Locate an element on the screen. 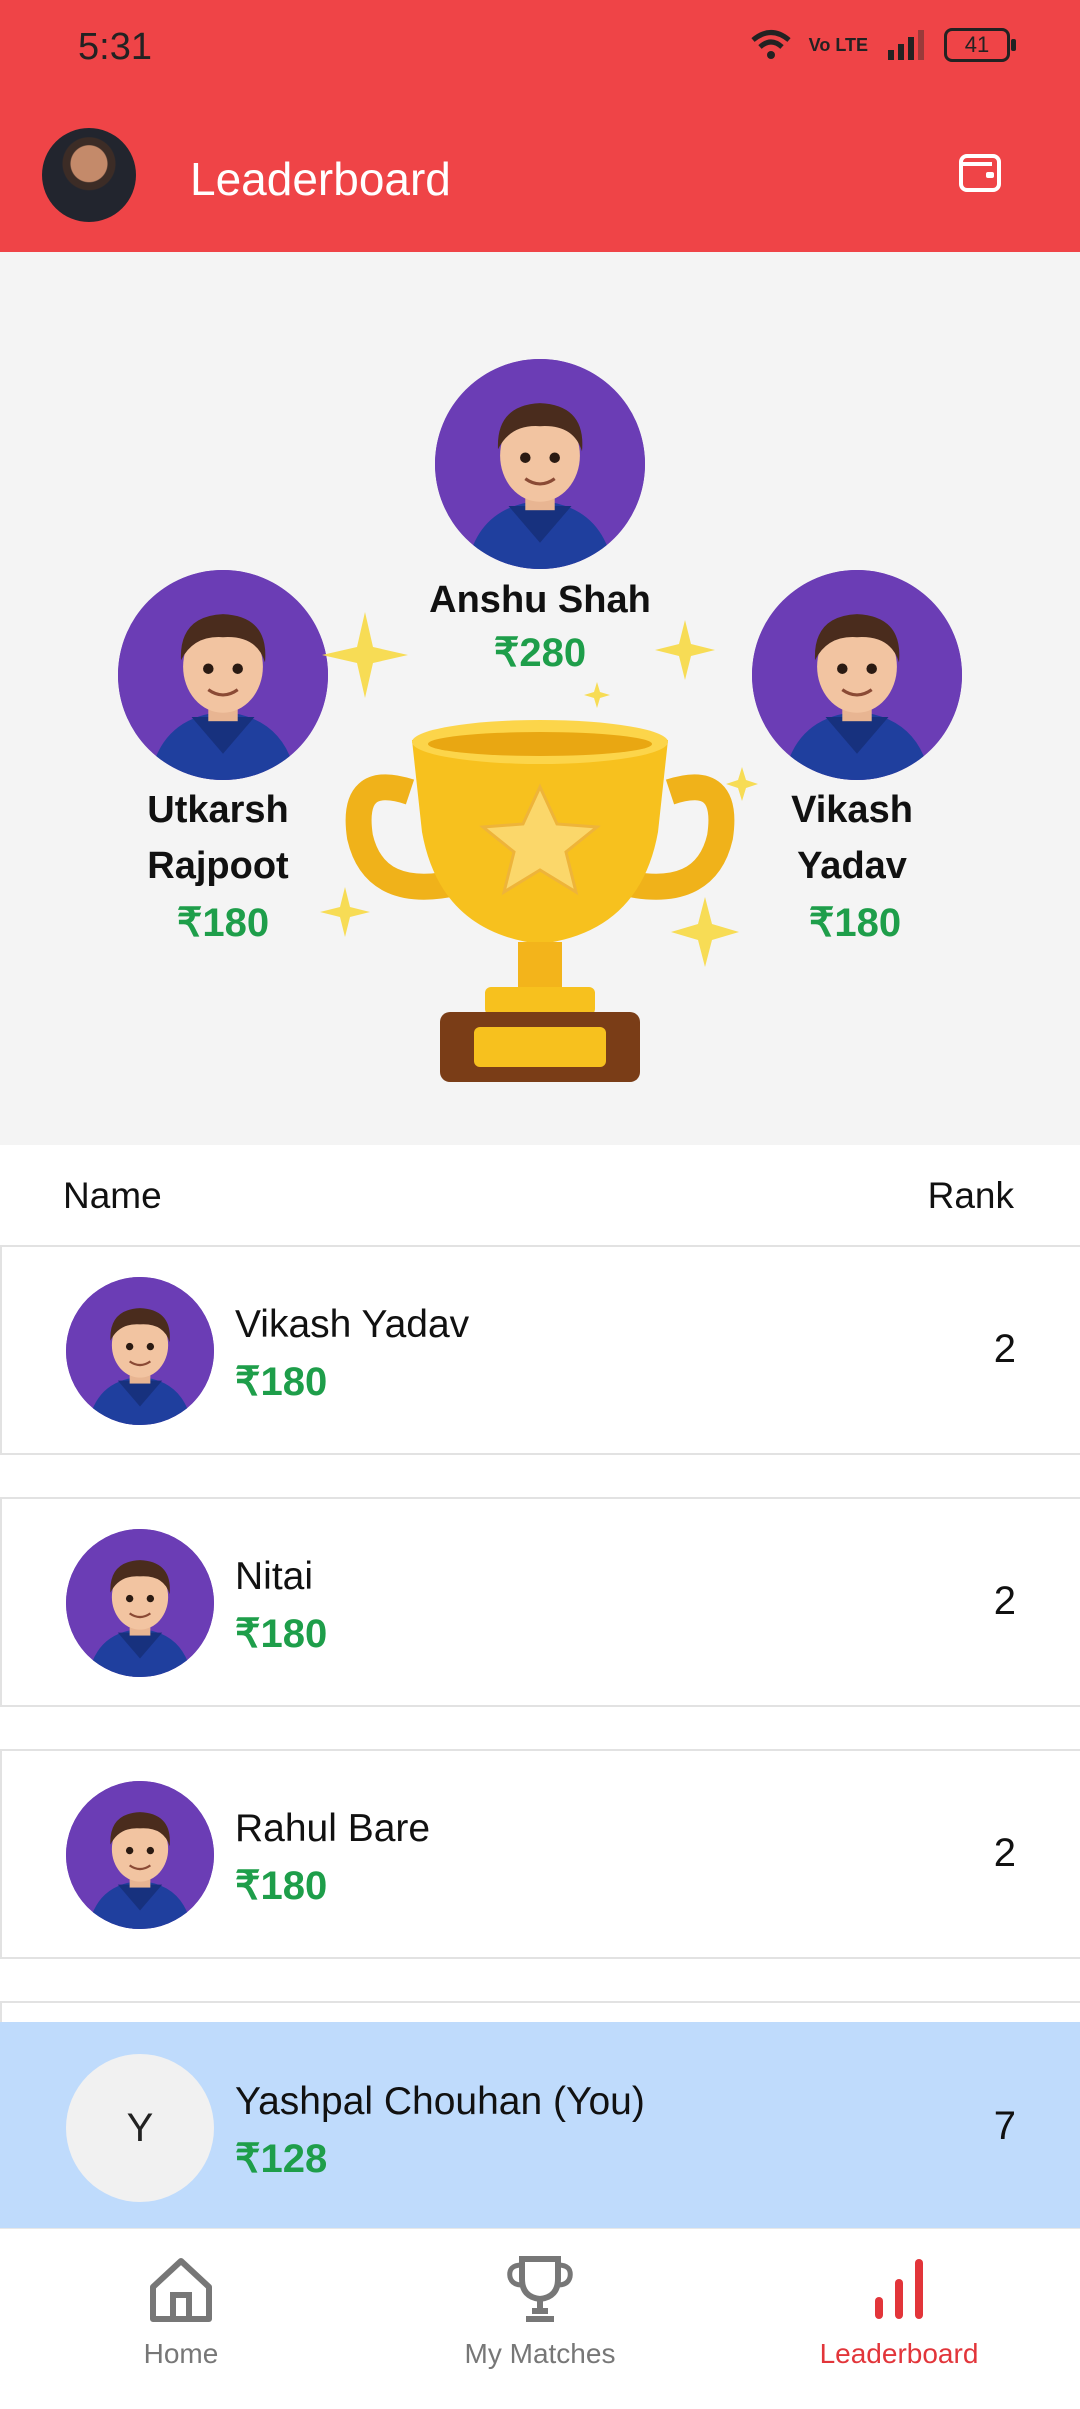 This screenshot has height=2409, width=1080. signal-icon is located at coordinates (906, 45).